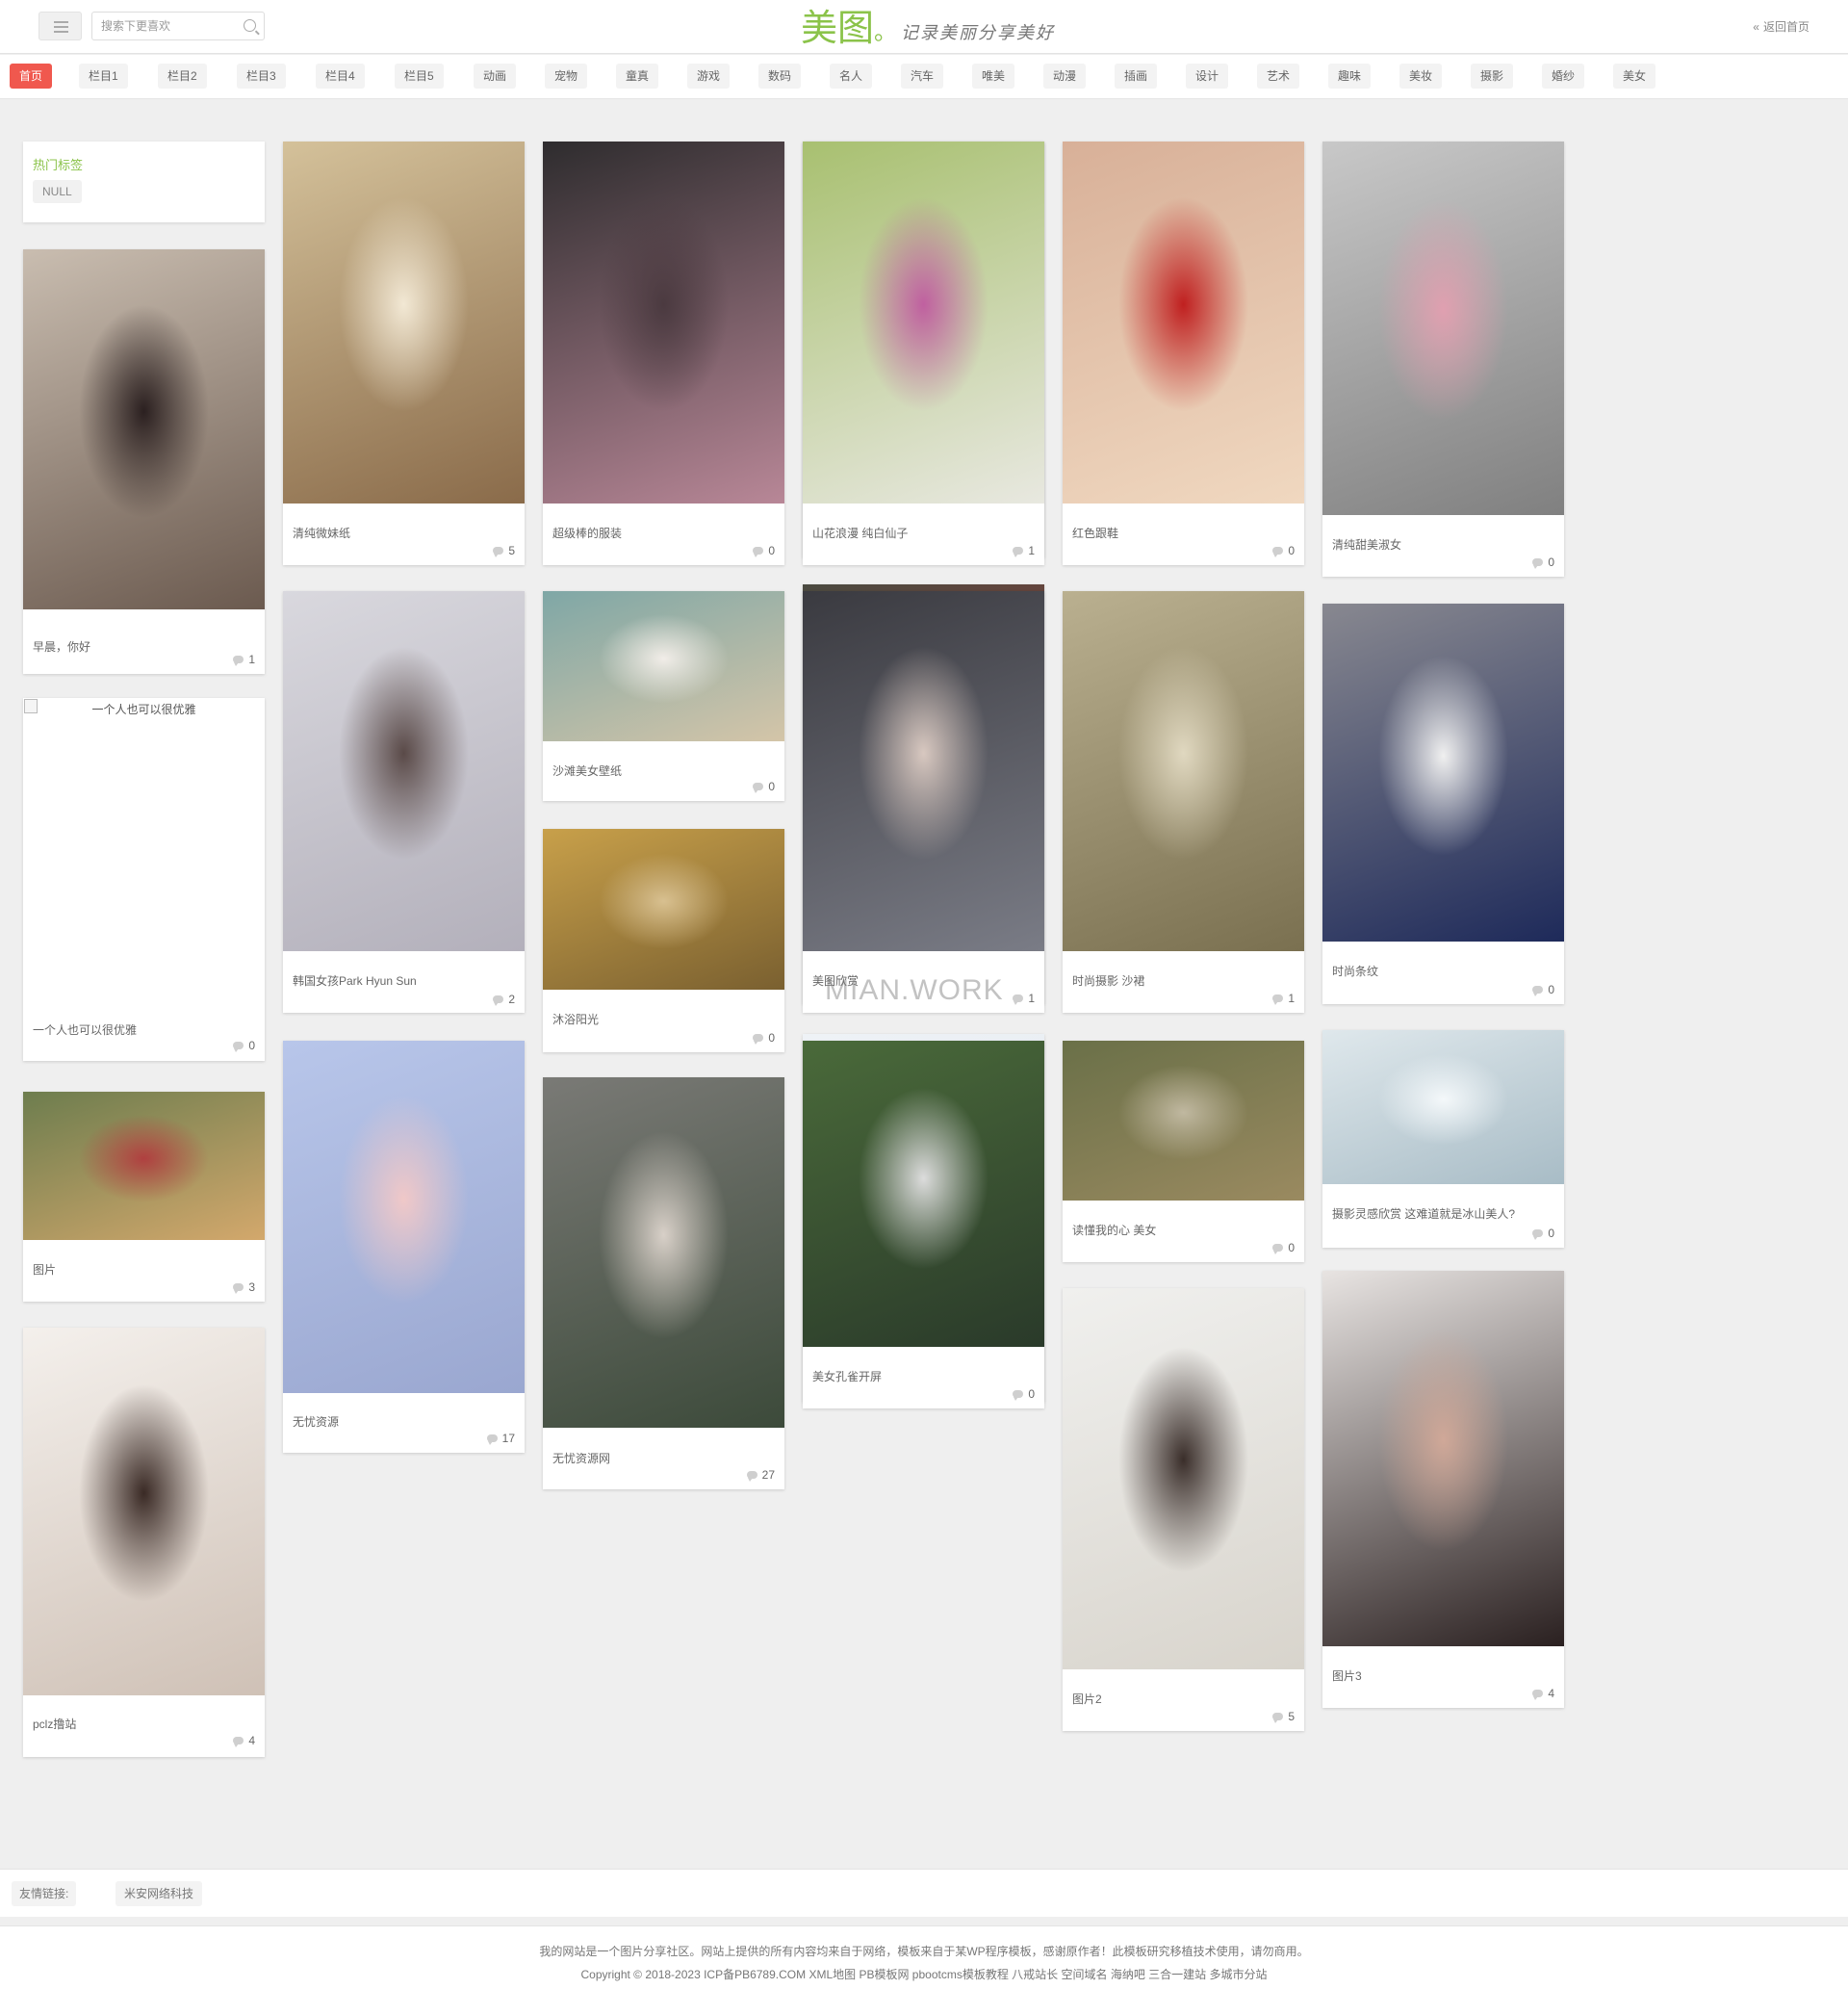 This screenshot has height=1989, width=1848. I want to click on card-title: 韩国女孩Park Hyun Sun, so click(403, 981).